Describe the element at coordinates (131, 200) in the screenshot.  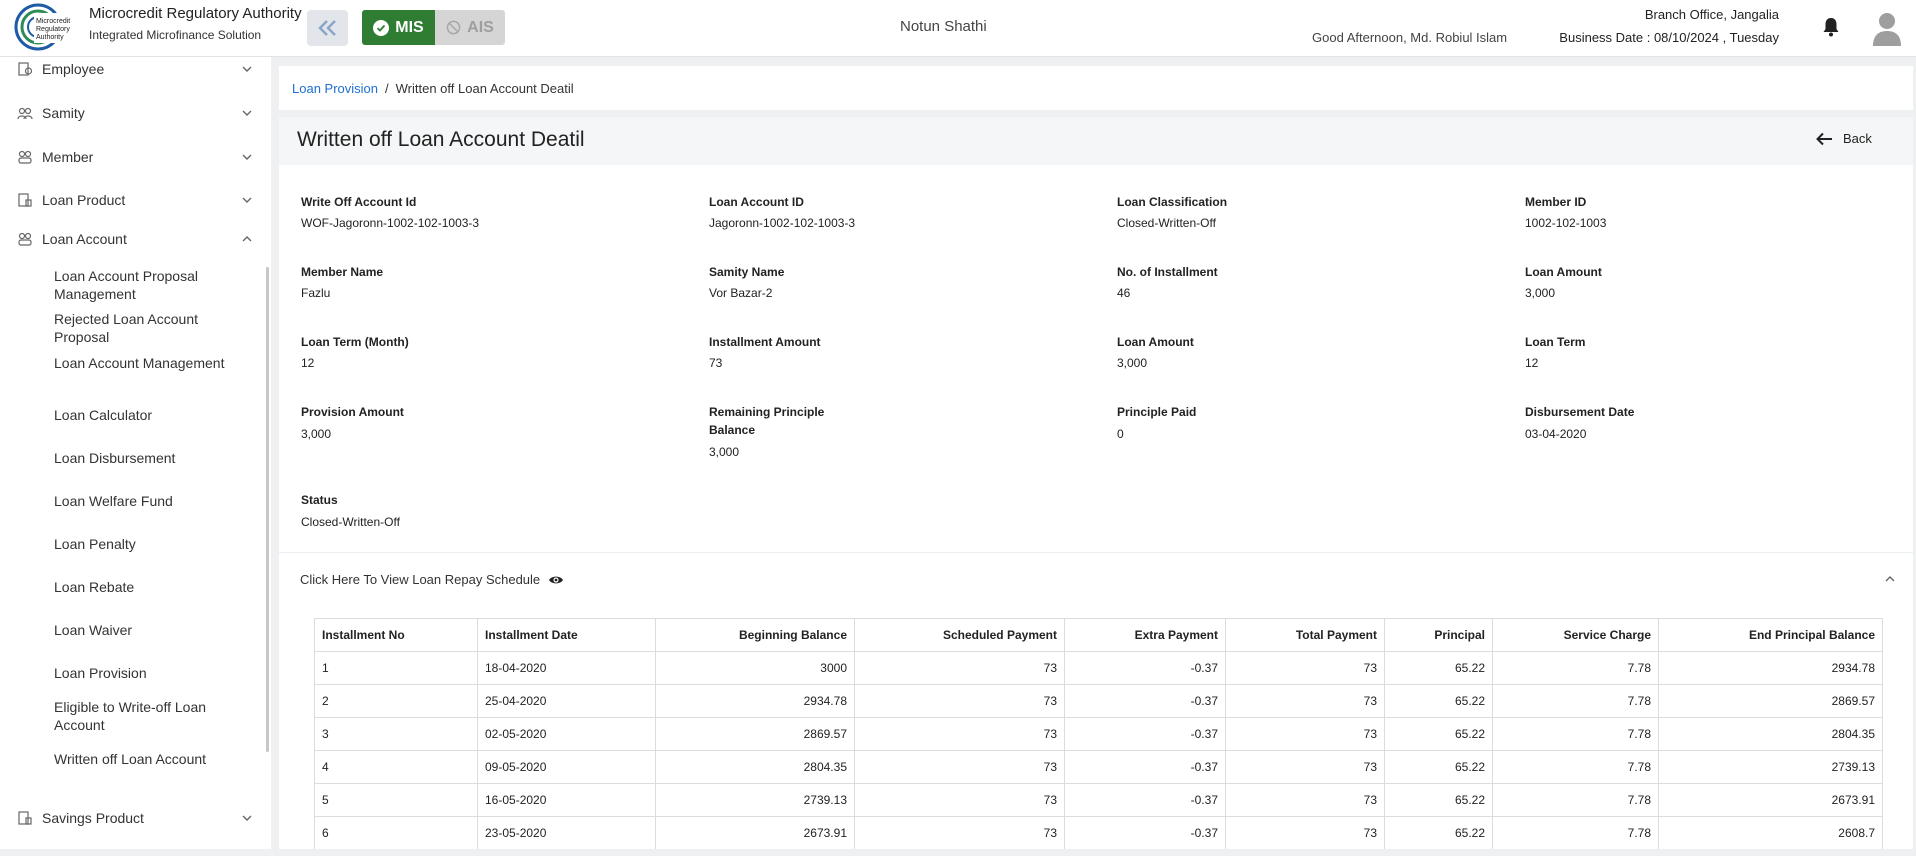
I see `sidebar-item-loan-product: Loan Product` at that location.